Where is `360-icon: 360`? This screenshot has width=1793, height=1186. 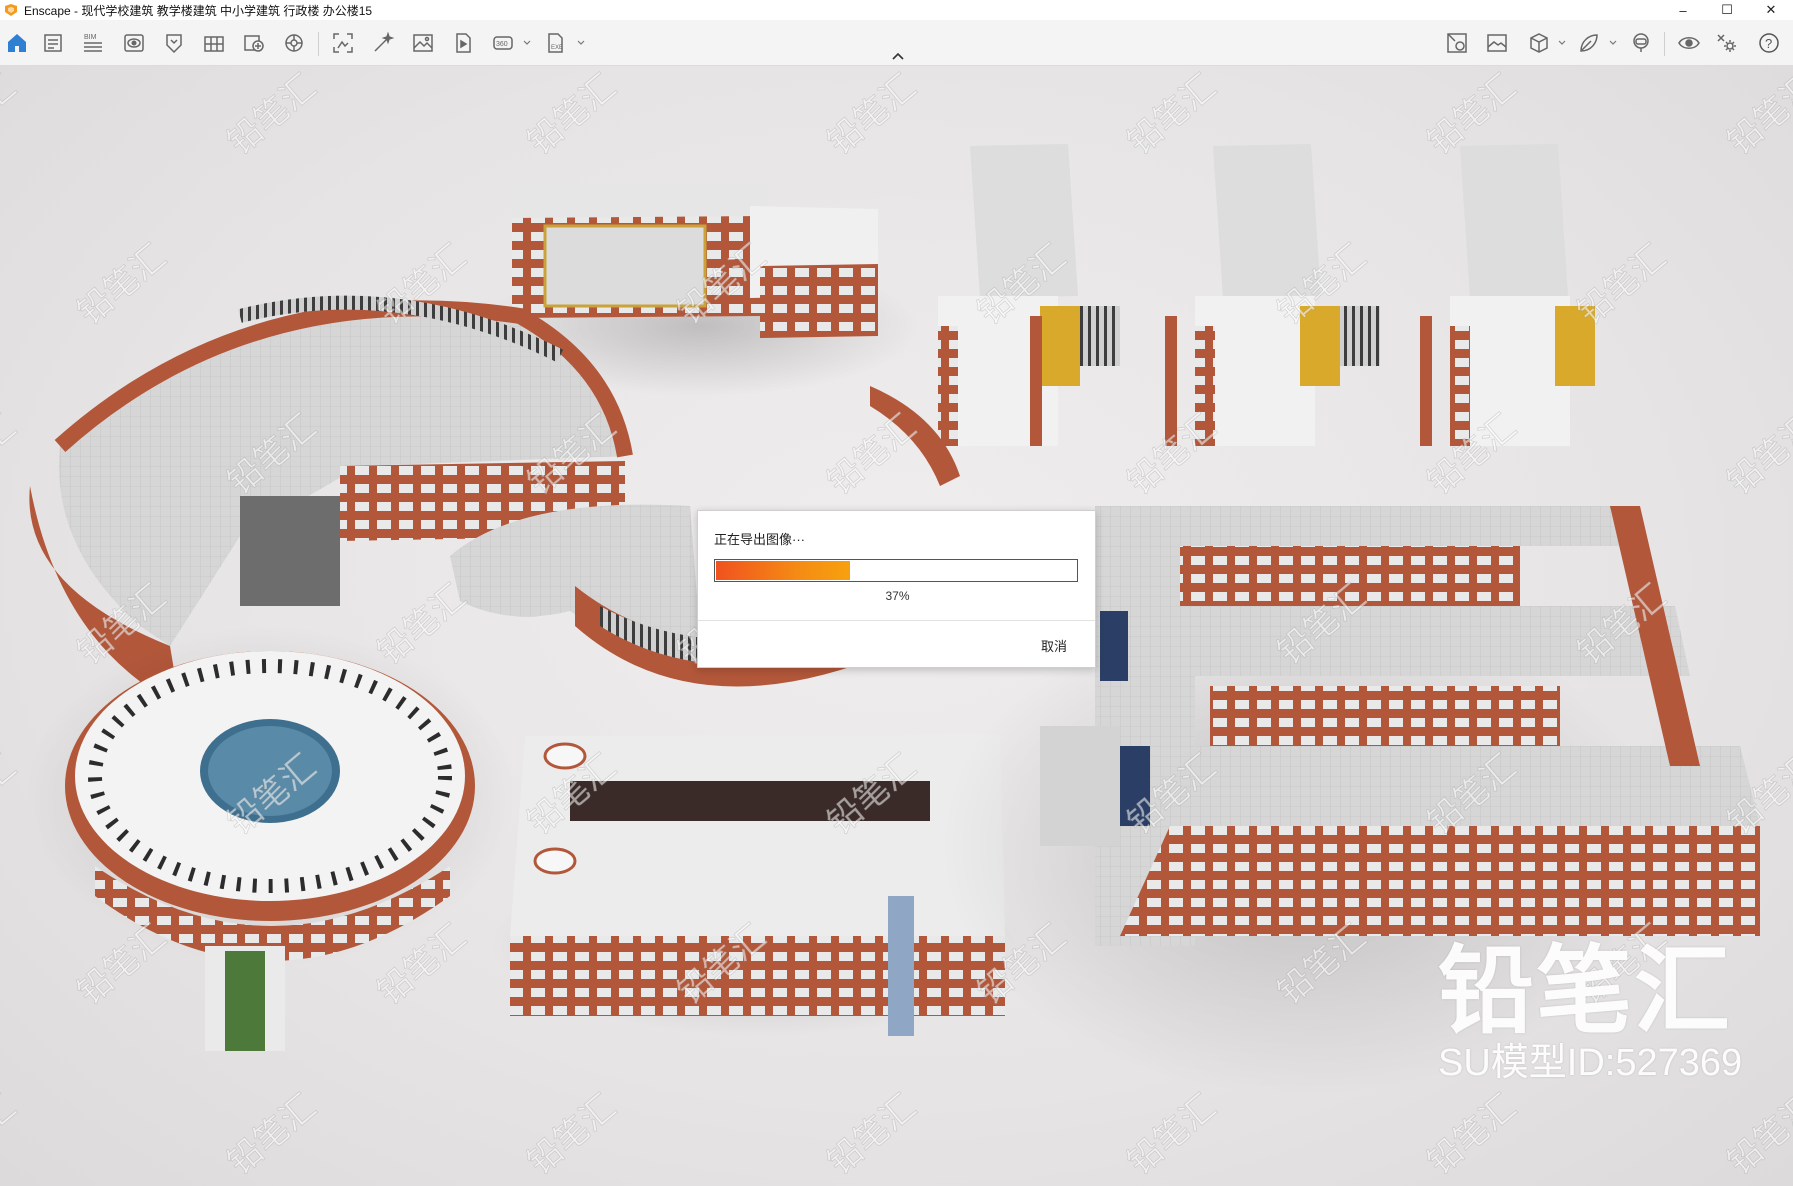 360-icon: 360 is located at coordinates (503, 43).